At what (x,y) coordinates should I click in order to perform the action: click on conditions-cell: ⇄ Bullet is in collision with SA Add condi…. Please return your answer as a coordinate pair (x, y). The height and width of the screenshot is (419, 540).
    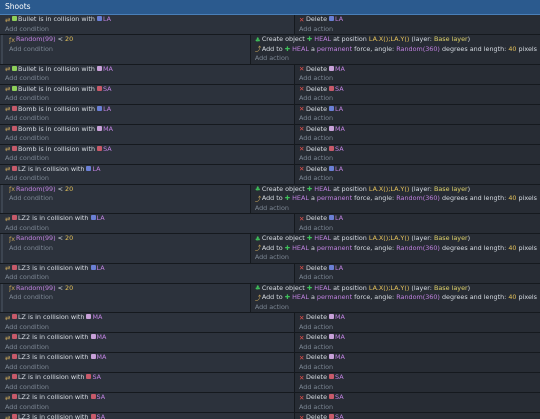
    Looking at the image, I should click on (147, 94).